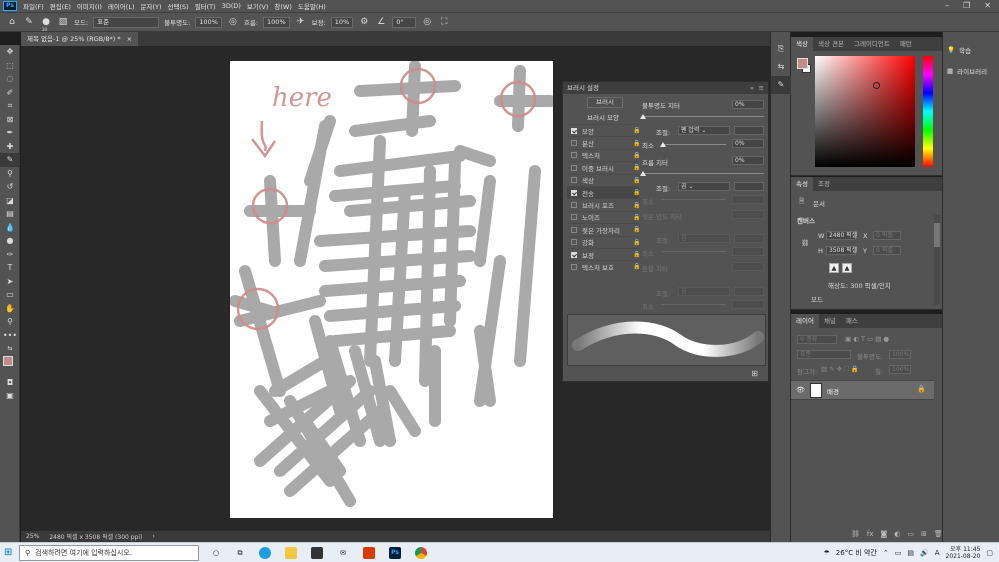  Describe the element at coordinates (205, 6) in the screenshot. I see `menu-filter: 필터(T)` at that location.